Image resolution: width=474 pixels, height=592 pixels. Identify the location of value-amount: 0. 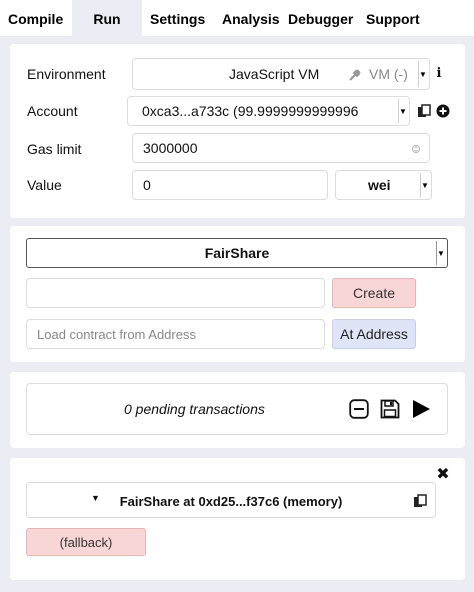
(147, 185).